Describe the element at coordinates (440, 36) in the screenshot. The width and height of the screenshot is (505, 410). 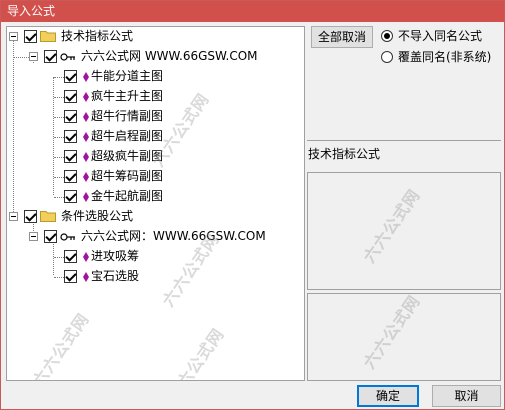
I see `radio-no-import-label: 不导入同名公式` at that location.